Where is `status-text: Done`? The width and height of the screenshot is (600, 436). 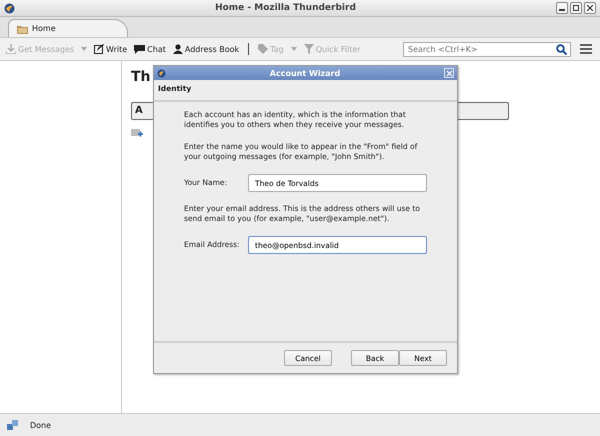 status-text: Done is located at coordinates (41, 425).